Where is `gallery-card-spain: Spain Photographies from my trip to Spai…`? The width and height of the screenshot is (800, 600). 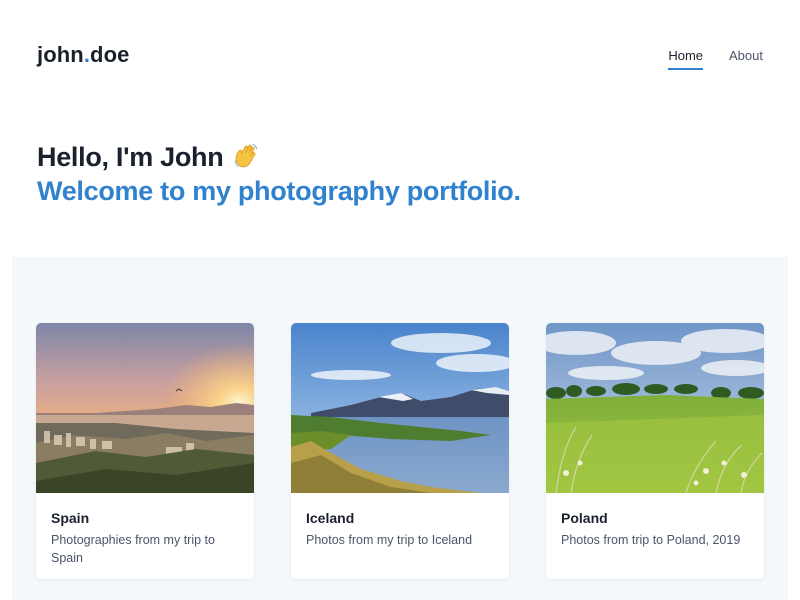
gallery-card-spain: Spain Photographies from my trip to Spai… is located at coordinates (145, 451).